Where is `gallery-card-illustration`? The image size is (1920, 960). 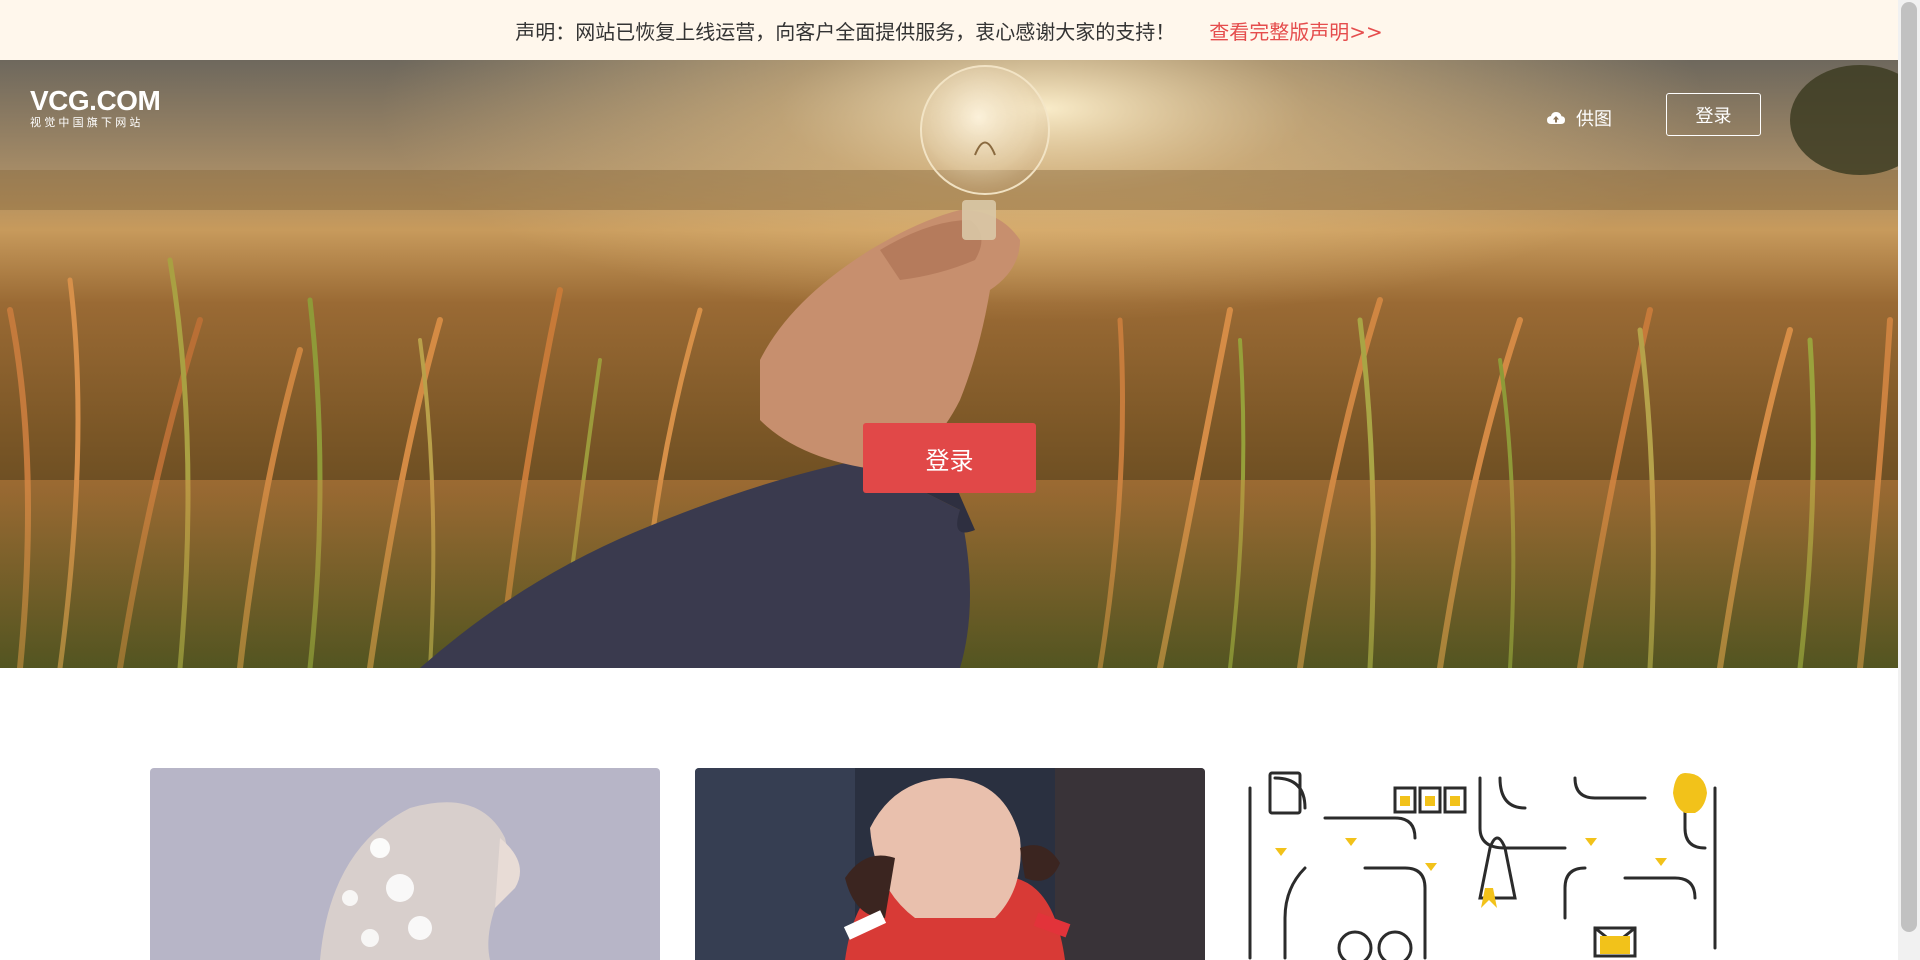
gallery-card-illustration is located at coordinates (1495, 864).